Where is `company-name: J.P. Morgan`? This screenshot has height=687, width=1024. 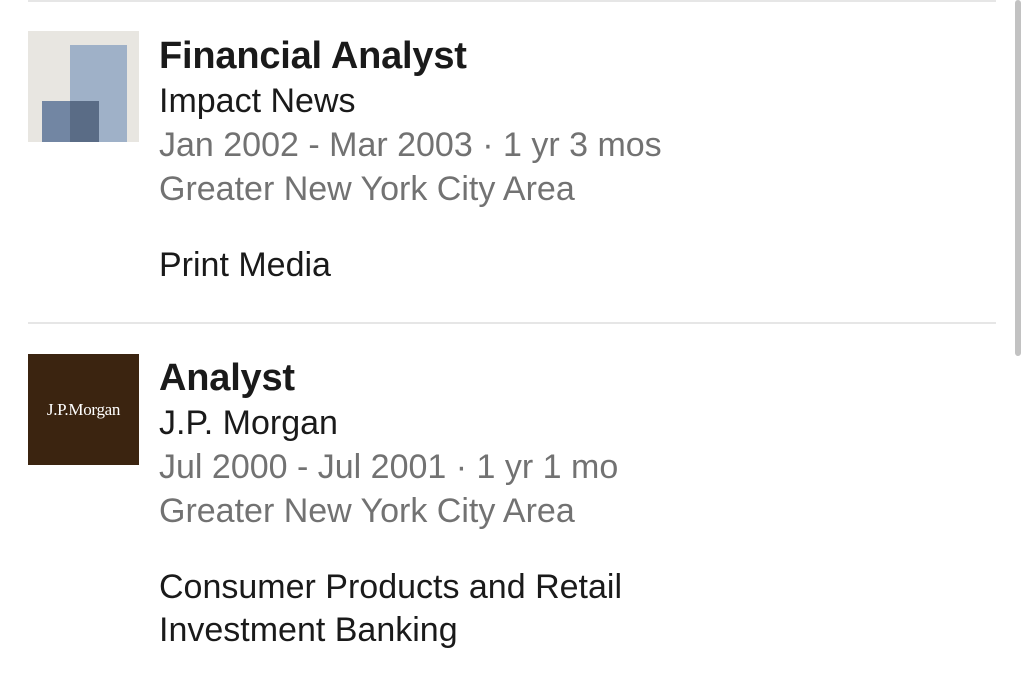
company-name: J.P. Morgan is located at coordinates (439, 423).